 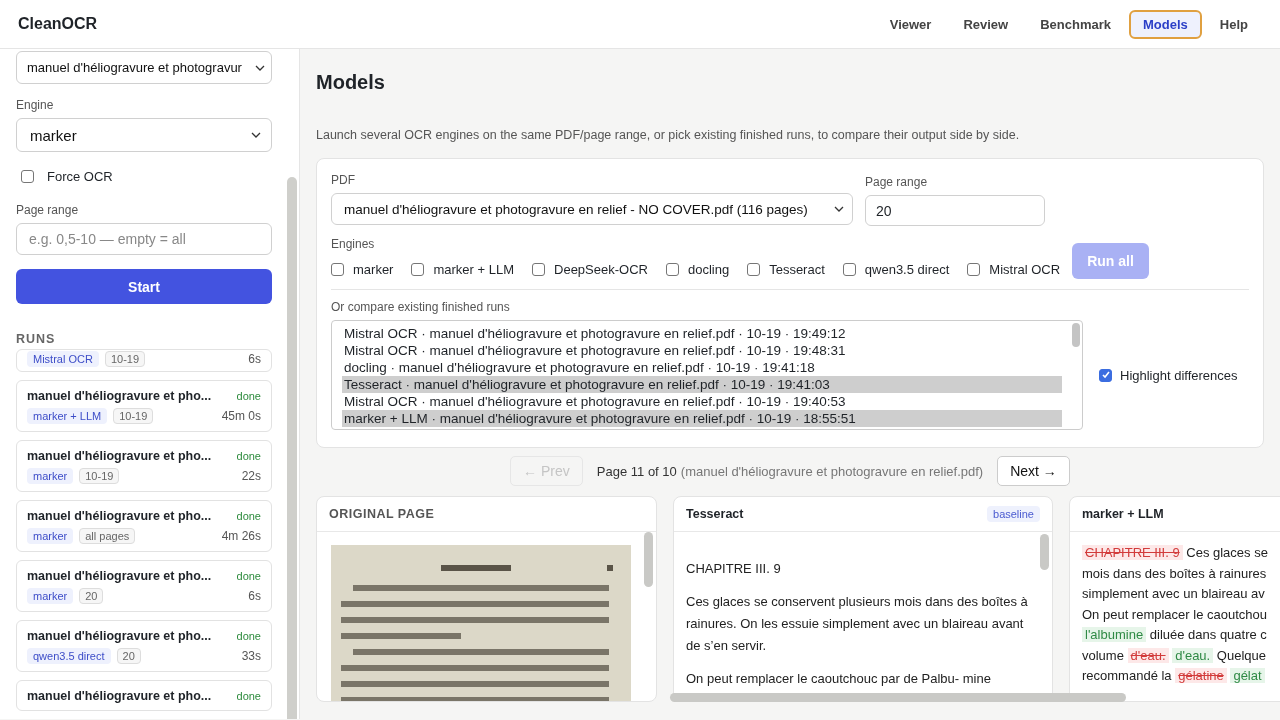 I want to click on diff-line: simplement avec un blaireau av, so click(x=1174, y=594).